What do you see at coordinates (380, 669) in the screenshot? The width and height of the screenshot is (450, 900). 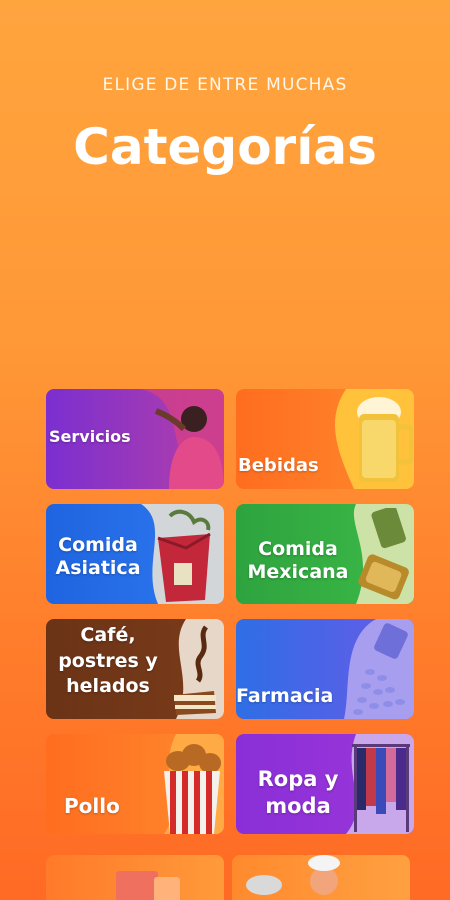 I see `pills-bottle-icon` at bounding box center [380, 669].